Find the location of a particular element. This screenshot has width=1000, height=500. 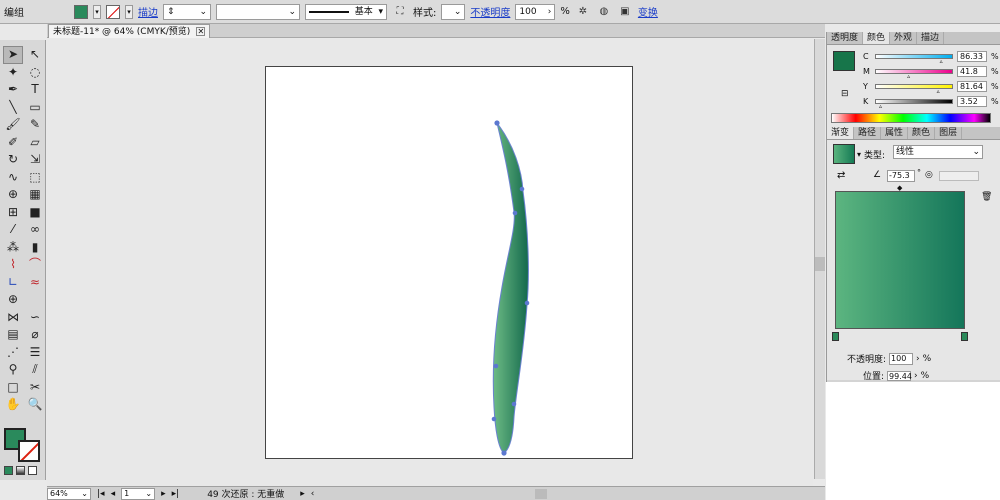

stroke-color-swatch is located at coordinates (29, 451).